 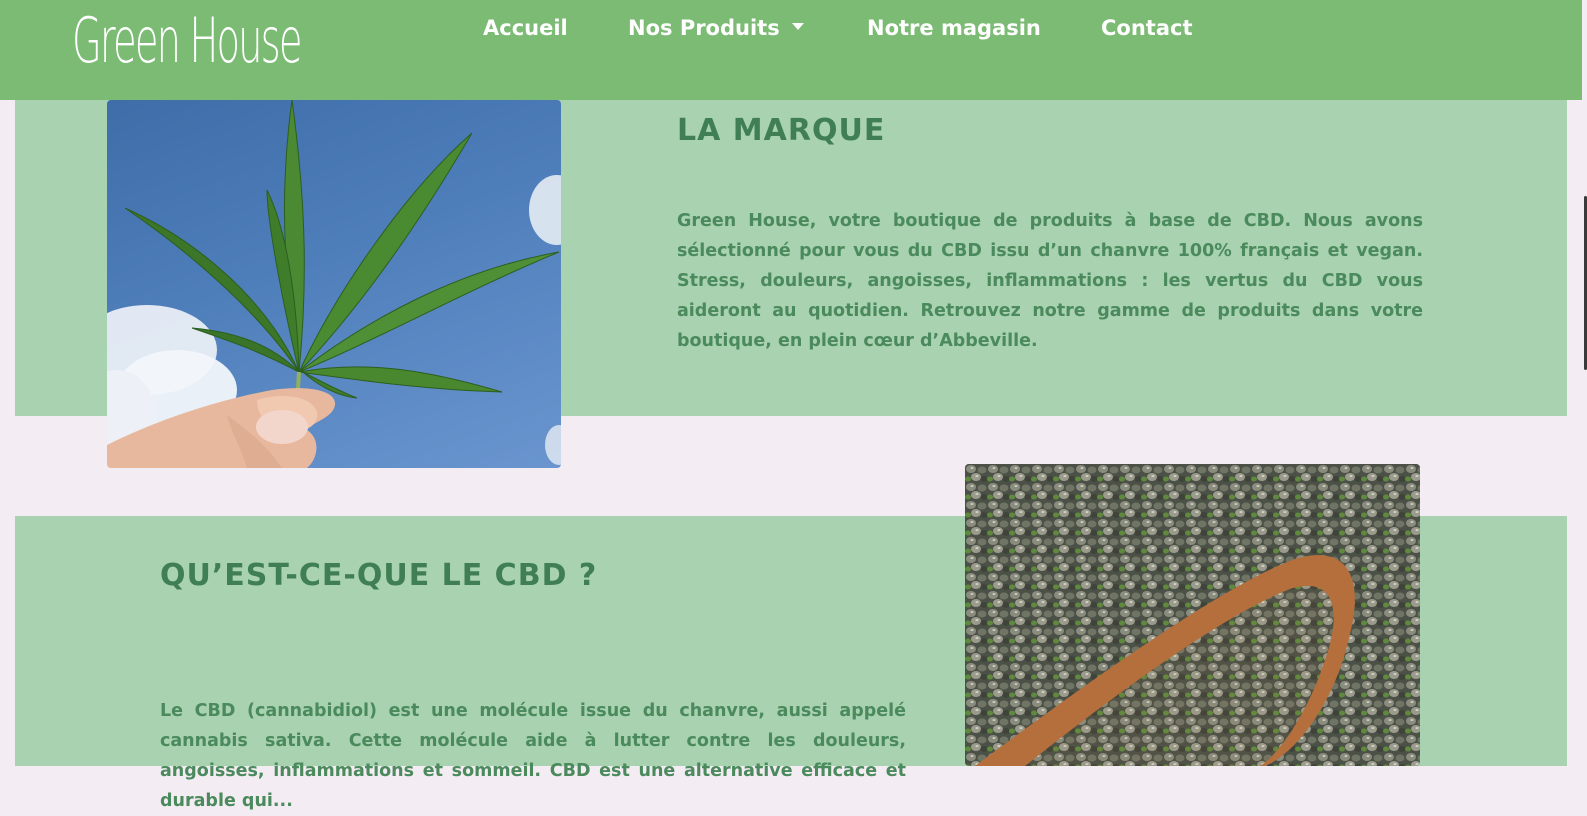 I want to click on nav-item-notre-magasin: Notre magasin, so click(x=954, y=28).